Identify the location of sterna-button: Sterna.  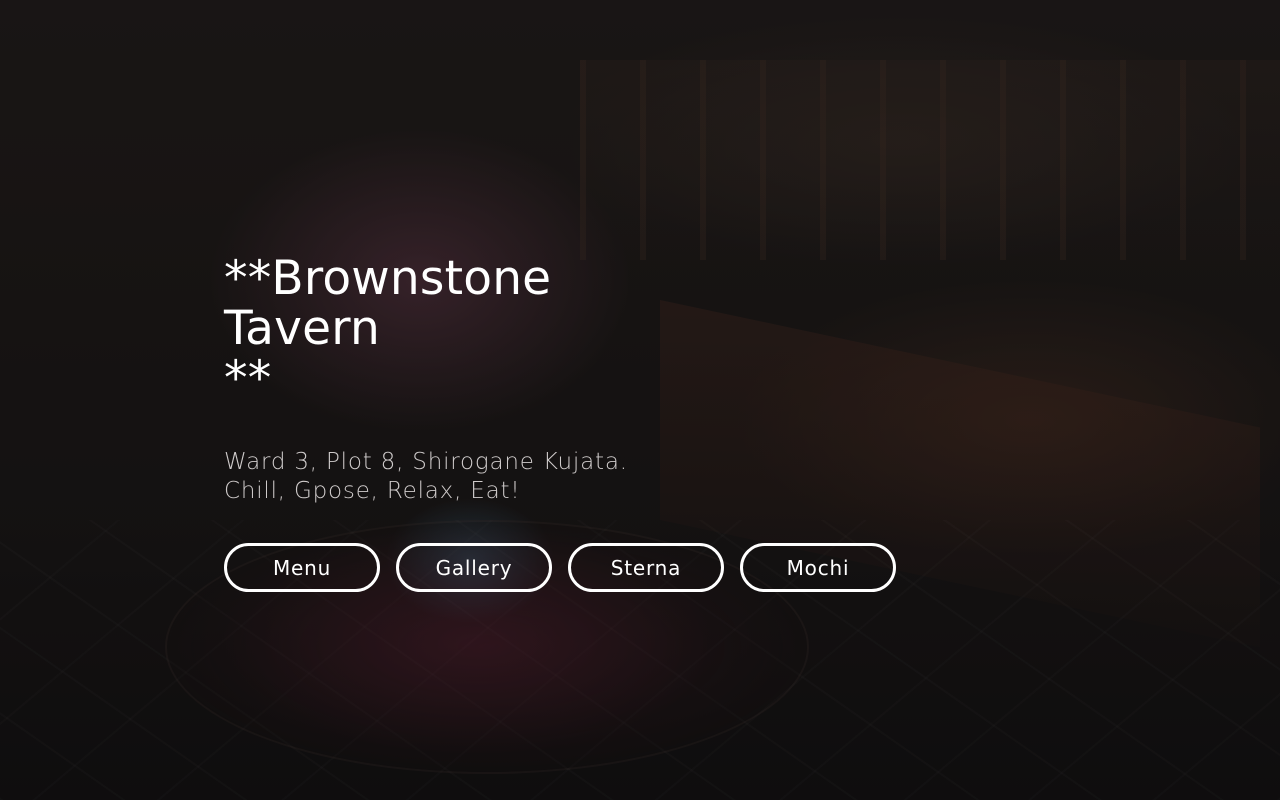
(646, 567).